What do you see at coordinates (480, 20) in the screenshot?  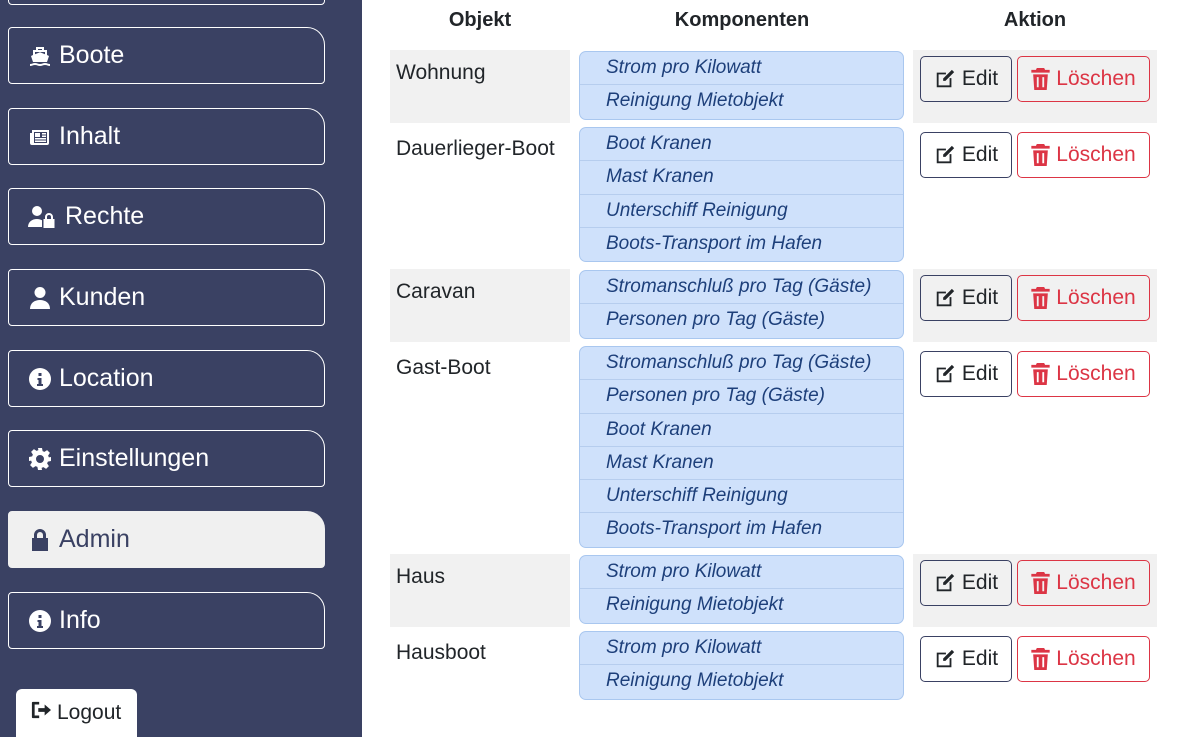 I see `column-header-objekt: Objekt` at bounding box center [480, 20].